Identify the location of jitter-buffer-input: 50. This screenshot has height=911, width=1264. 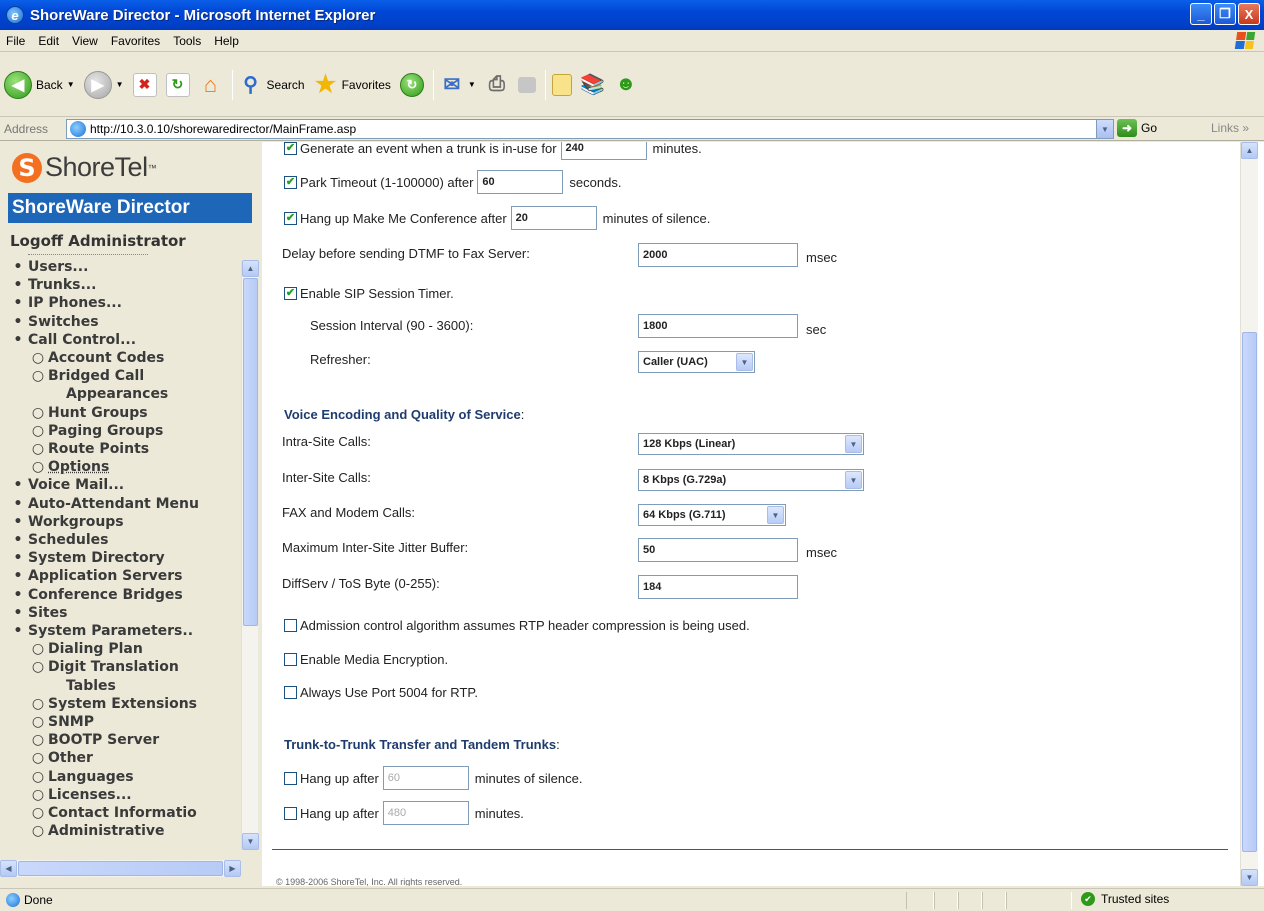
(718, 550).